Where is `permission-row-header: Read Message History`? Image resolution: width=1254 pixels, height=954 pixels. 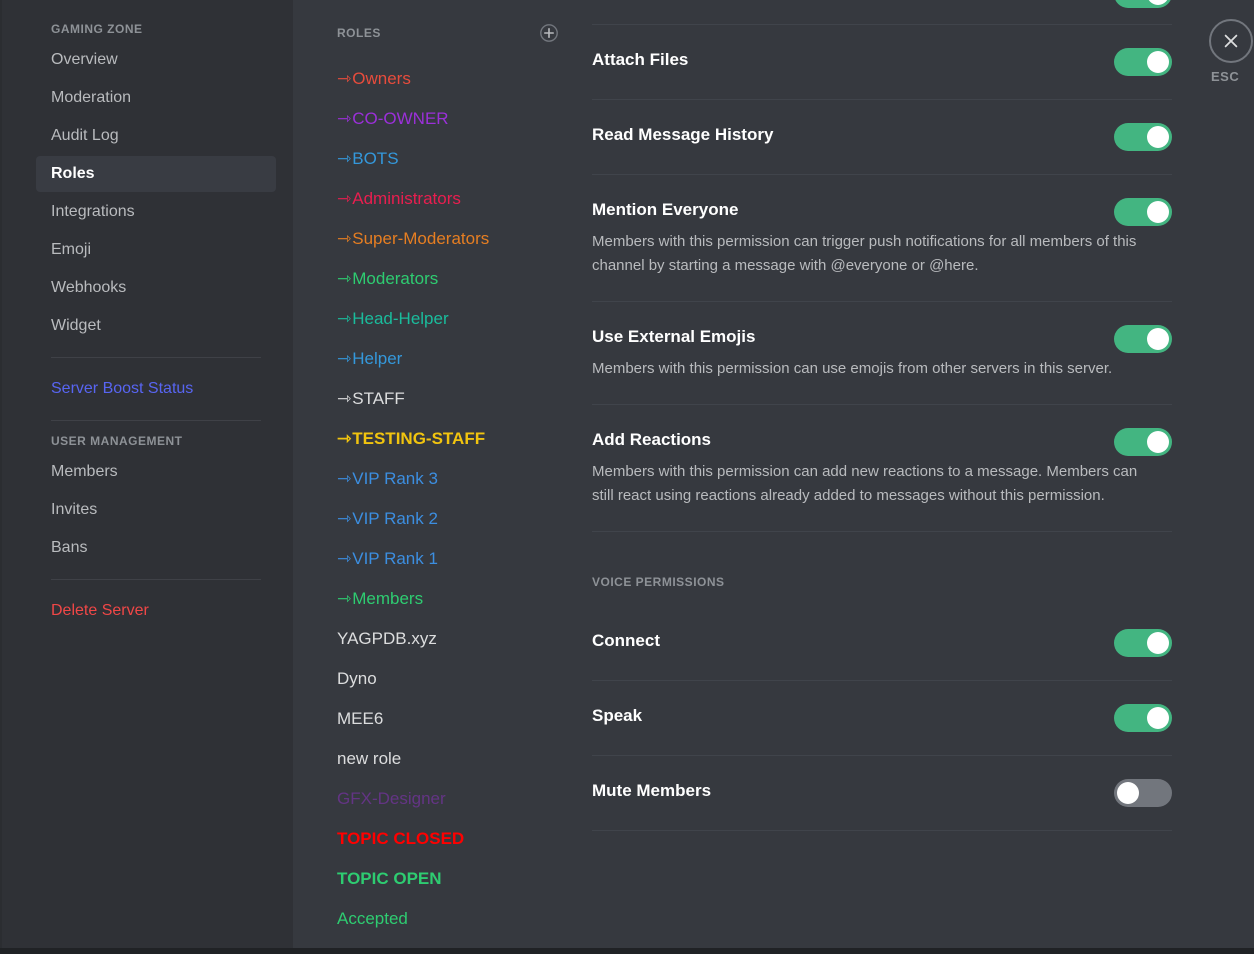 permission-row-header: Read Message History is located at coordinates (882, 137).